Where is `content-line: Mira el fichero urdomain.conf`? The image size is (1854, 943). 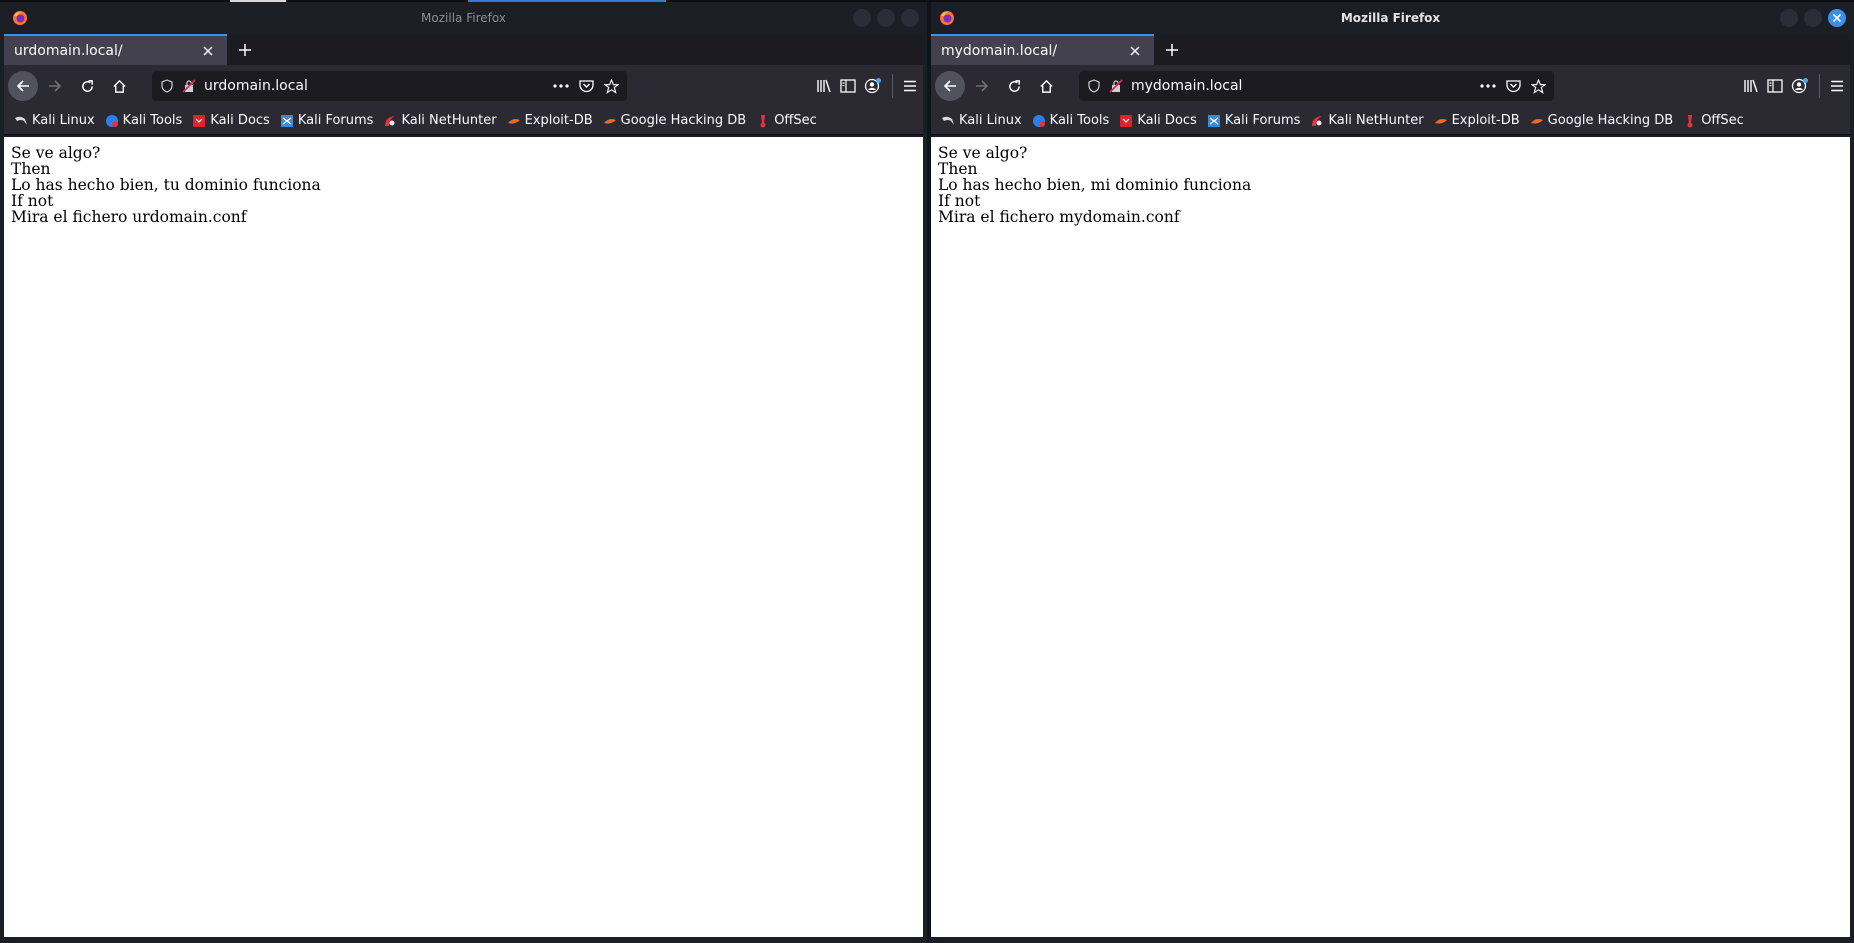 content-line: Mira el fichero urdomain.conf is located at coordinates (129, 217).